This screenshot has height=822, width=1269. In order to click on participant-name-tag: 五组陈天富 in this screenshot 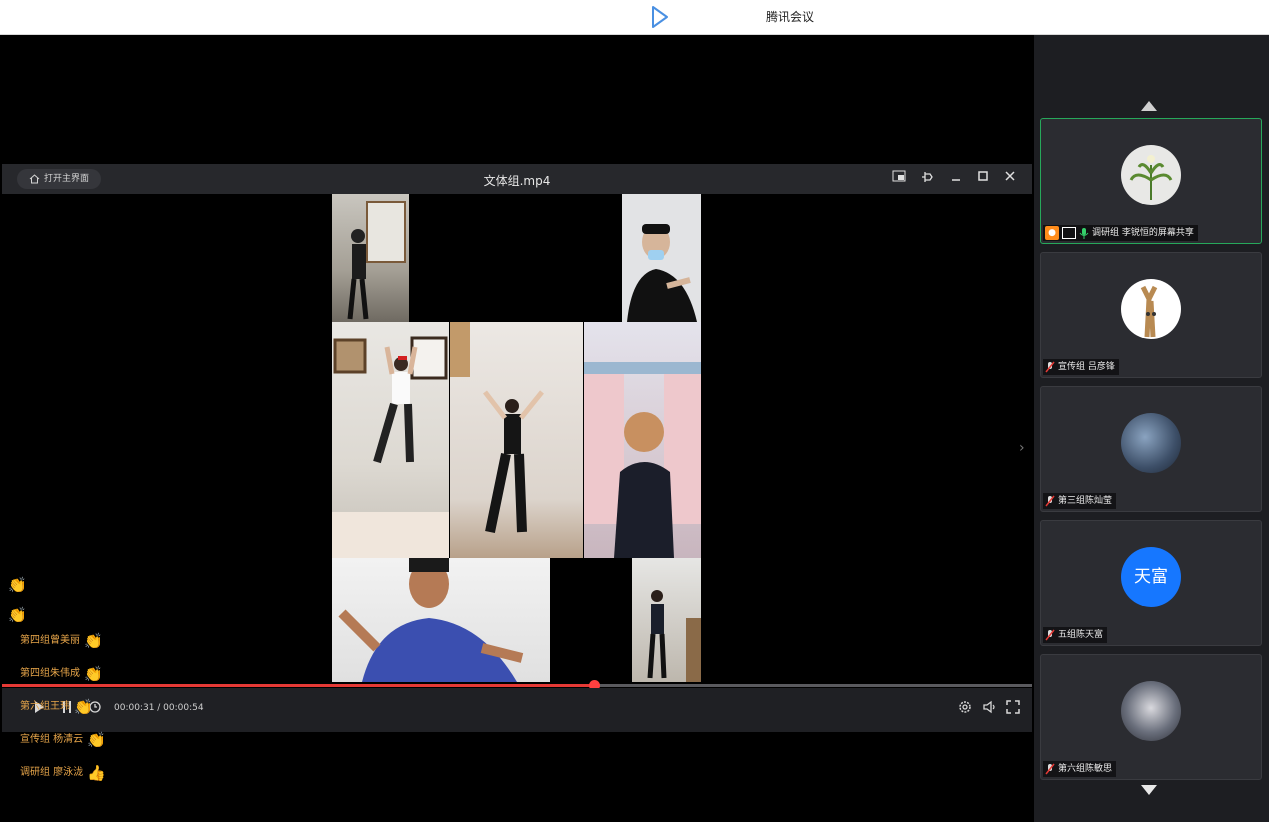, I will do `click(1075, 635)`.